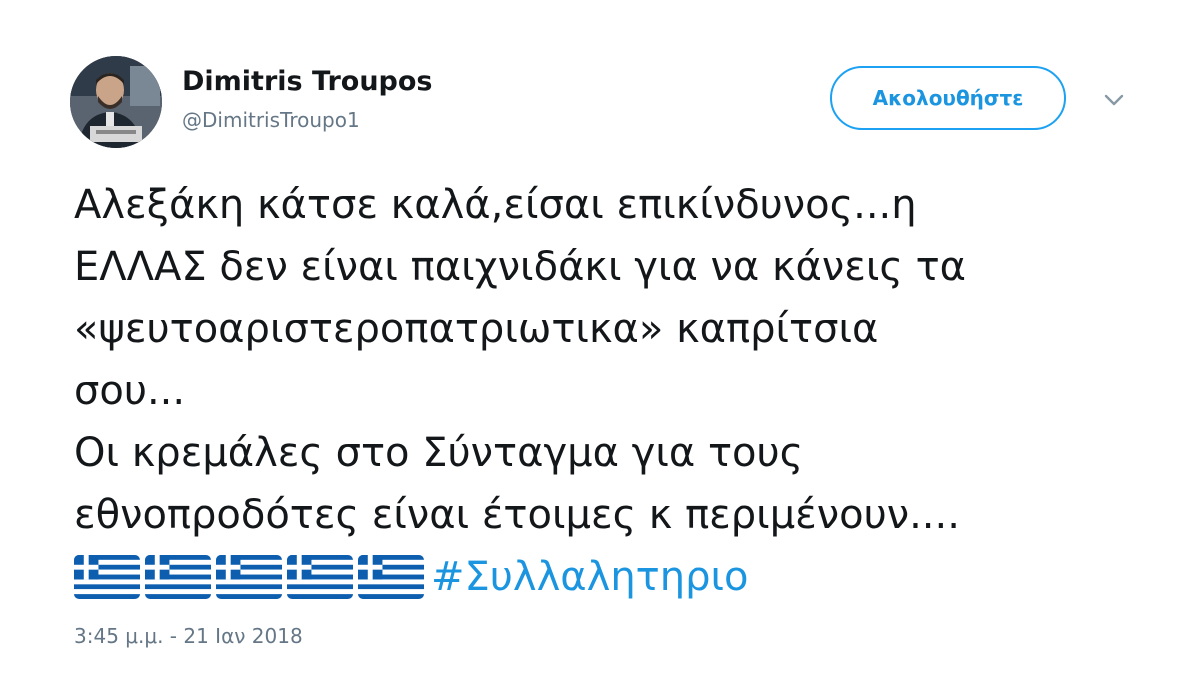 The height and width of the screenshot is (681, 1200). What do you see at coordinates (188, 636) in the screenshot?
I see `tweet-timestamp: 3:45 μ.μ. - 21 Ιαν 2018` at bounding box center [188, 636].